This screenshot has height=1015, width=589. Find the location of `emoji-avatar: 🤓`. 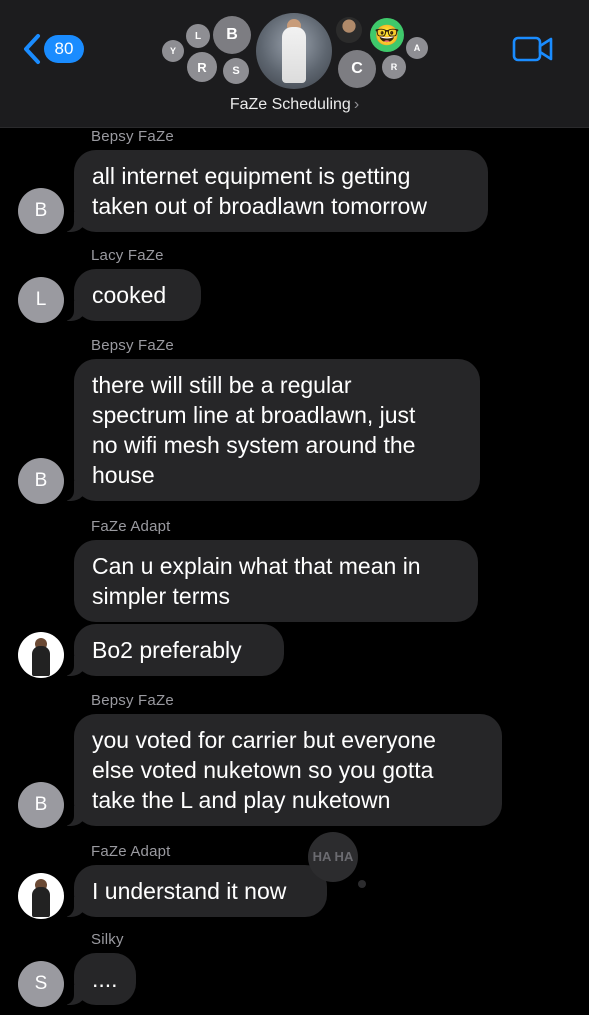

emoji-avatar: 🤓 is located at coordinates (387, 35).